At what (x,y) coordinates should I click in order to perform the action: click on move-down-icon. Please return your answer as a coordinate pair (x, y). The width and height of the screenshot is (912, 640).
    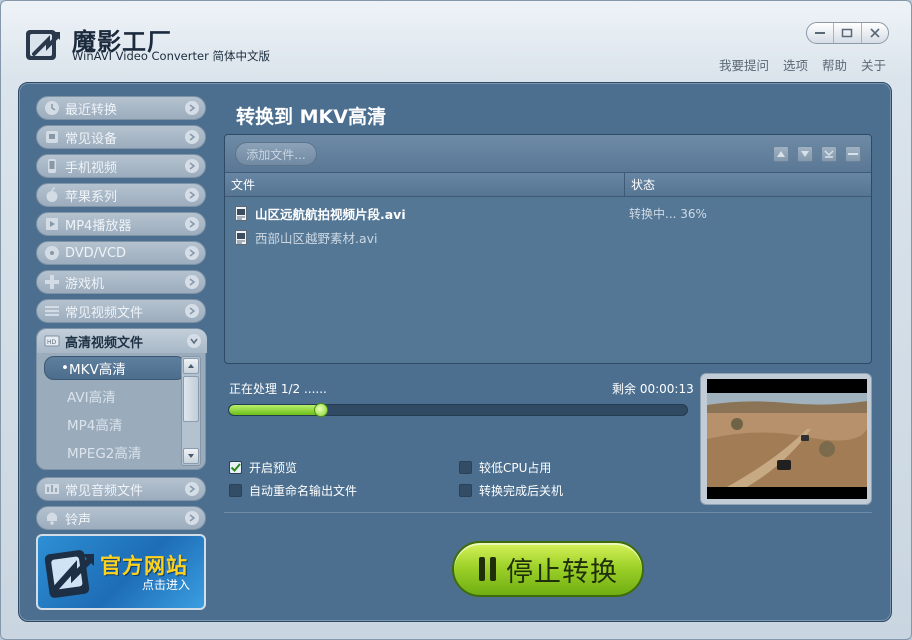
    Looking at the image, I should click on (805, 154).